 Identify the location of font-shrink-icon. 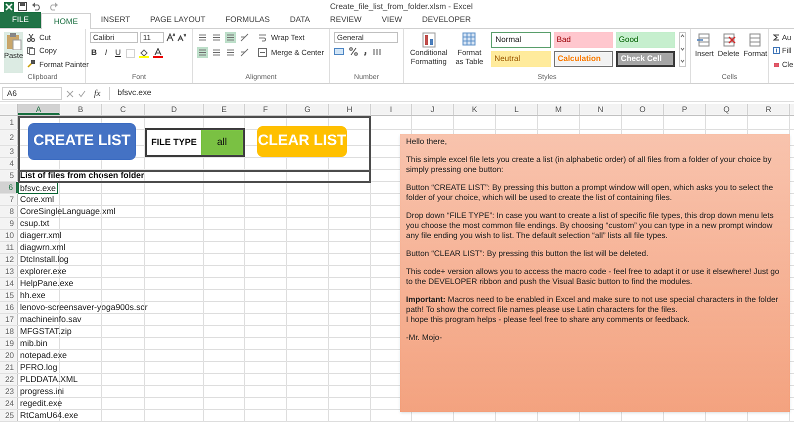
(181, 37).